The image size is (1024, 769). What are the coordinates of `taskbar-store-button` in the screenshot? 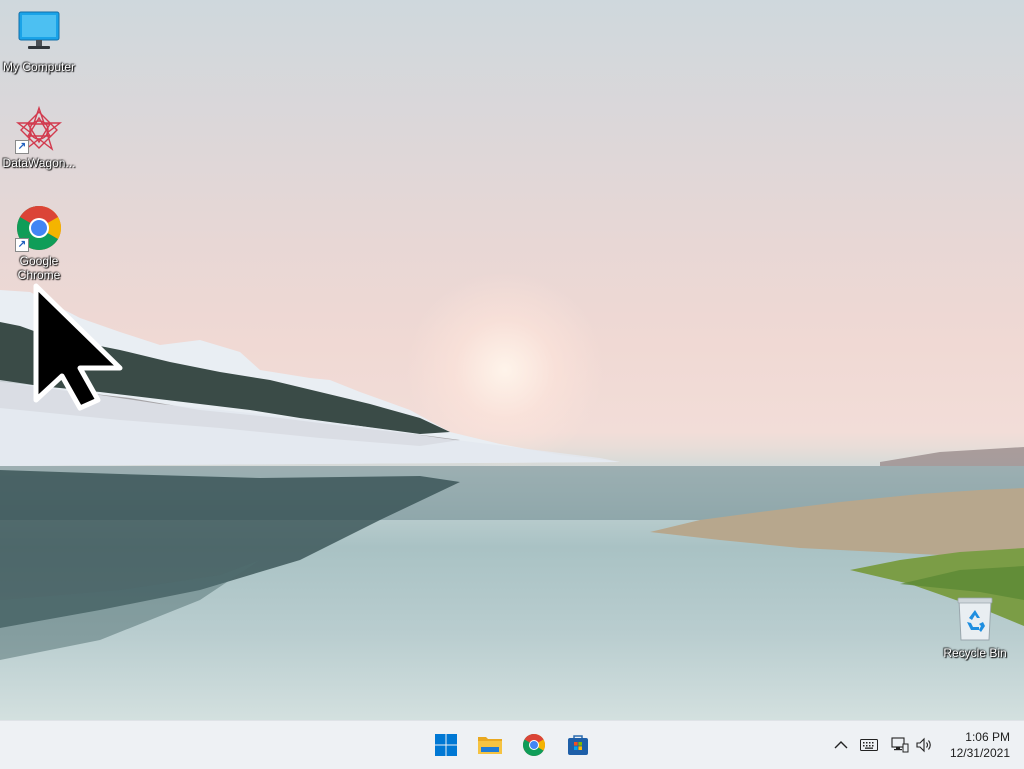 It's located at (578, 745).